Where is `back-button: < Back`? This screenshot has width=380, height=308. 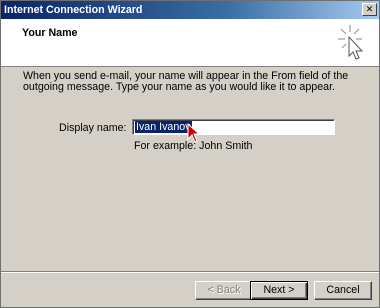
back-button: < Back is located at coordinates (224, 290).